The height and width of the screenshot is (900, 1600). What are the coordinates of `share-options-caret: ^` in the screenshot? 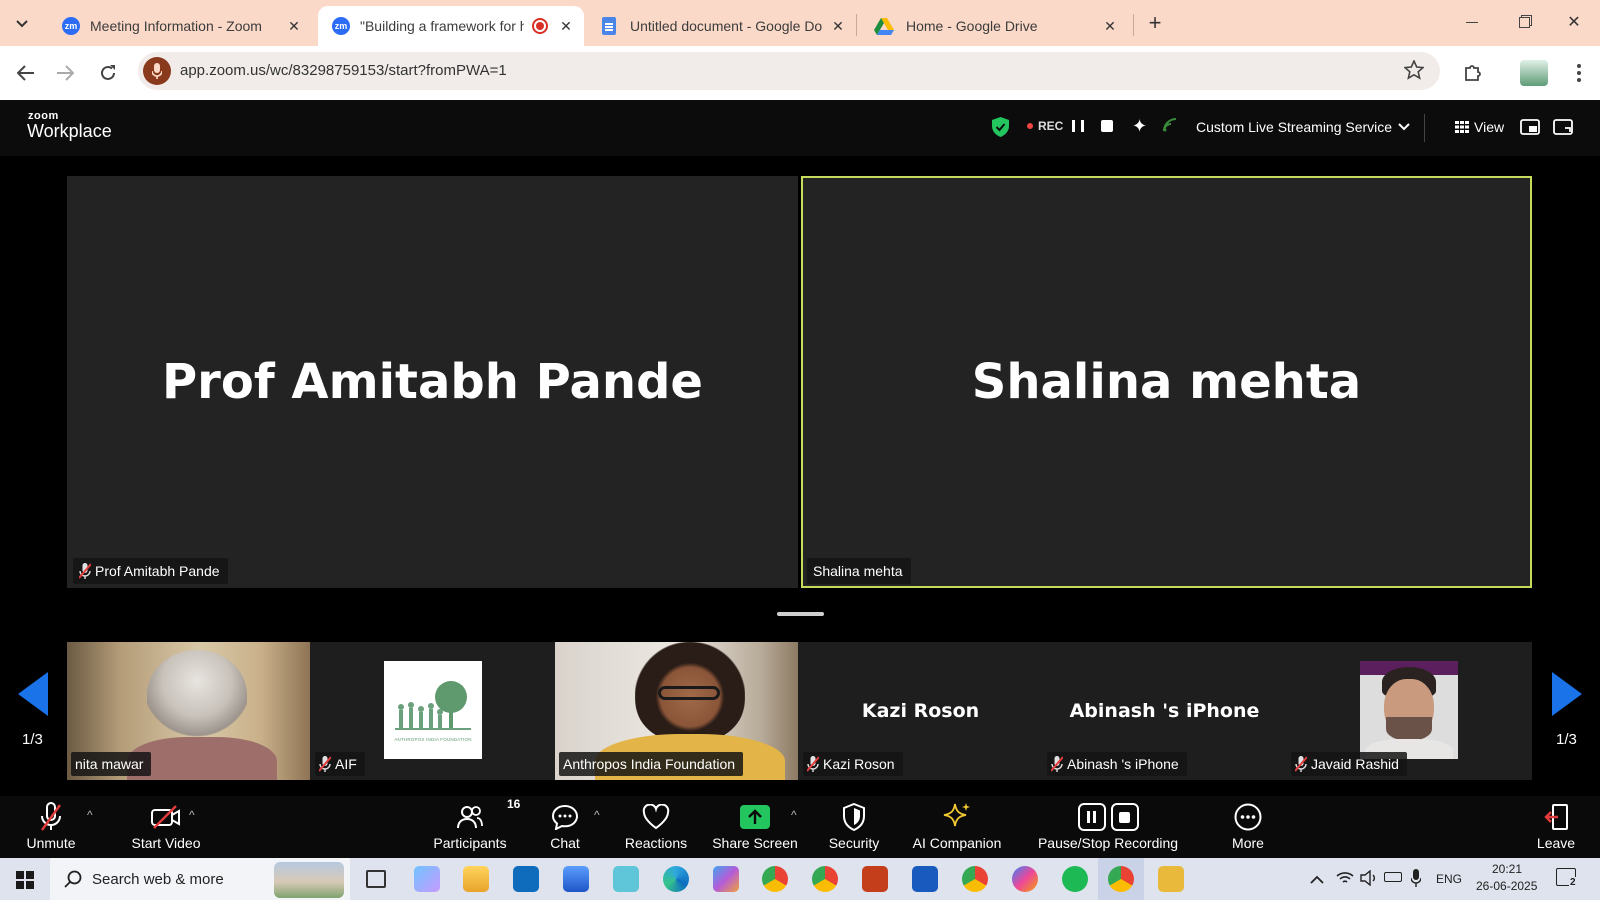 It's located at (794, 815).